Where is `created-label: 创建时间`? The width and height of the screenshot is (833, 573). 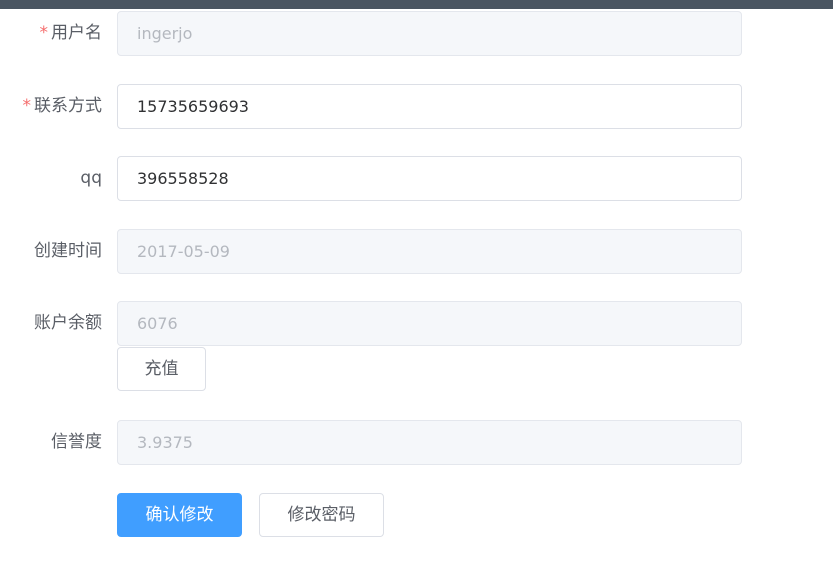 created-label: 创建时间 is located at coordinates (68, 251).